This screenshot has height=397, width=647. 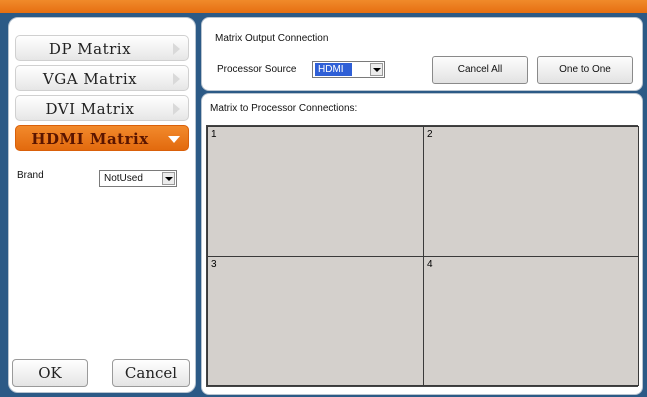 I want to click on dp-matrix-label: DP Matrix, so click(x=90, y=49).